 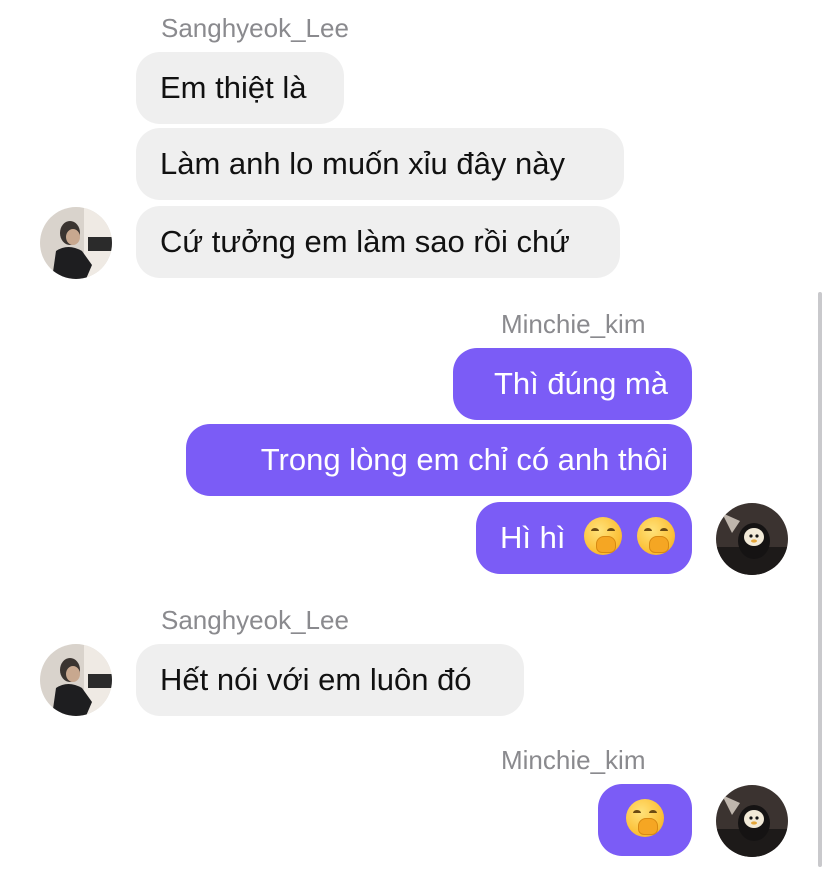 What do you see at coordinates (572, 384) in the screenshot?
I see `message-bubble: Thì đúng mà` at bounding box center [572, 384].